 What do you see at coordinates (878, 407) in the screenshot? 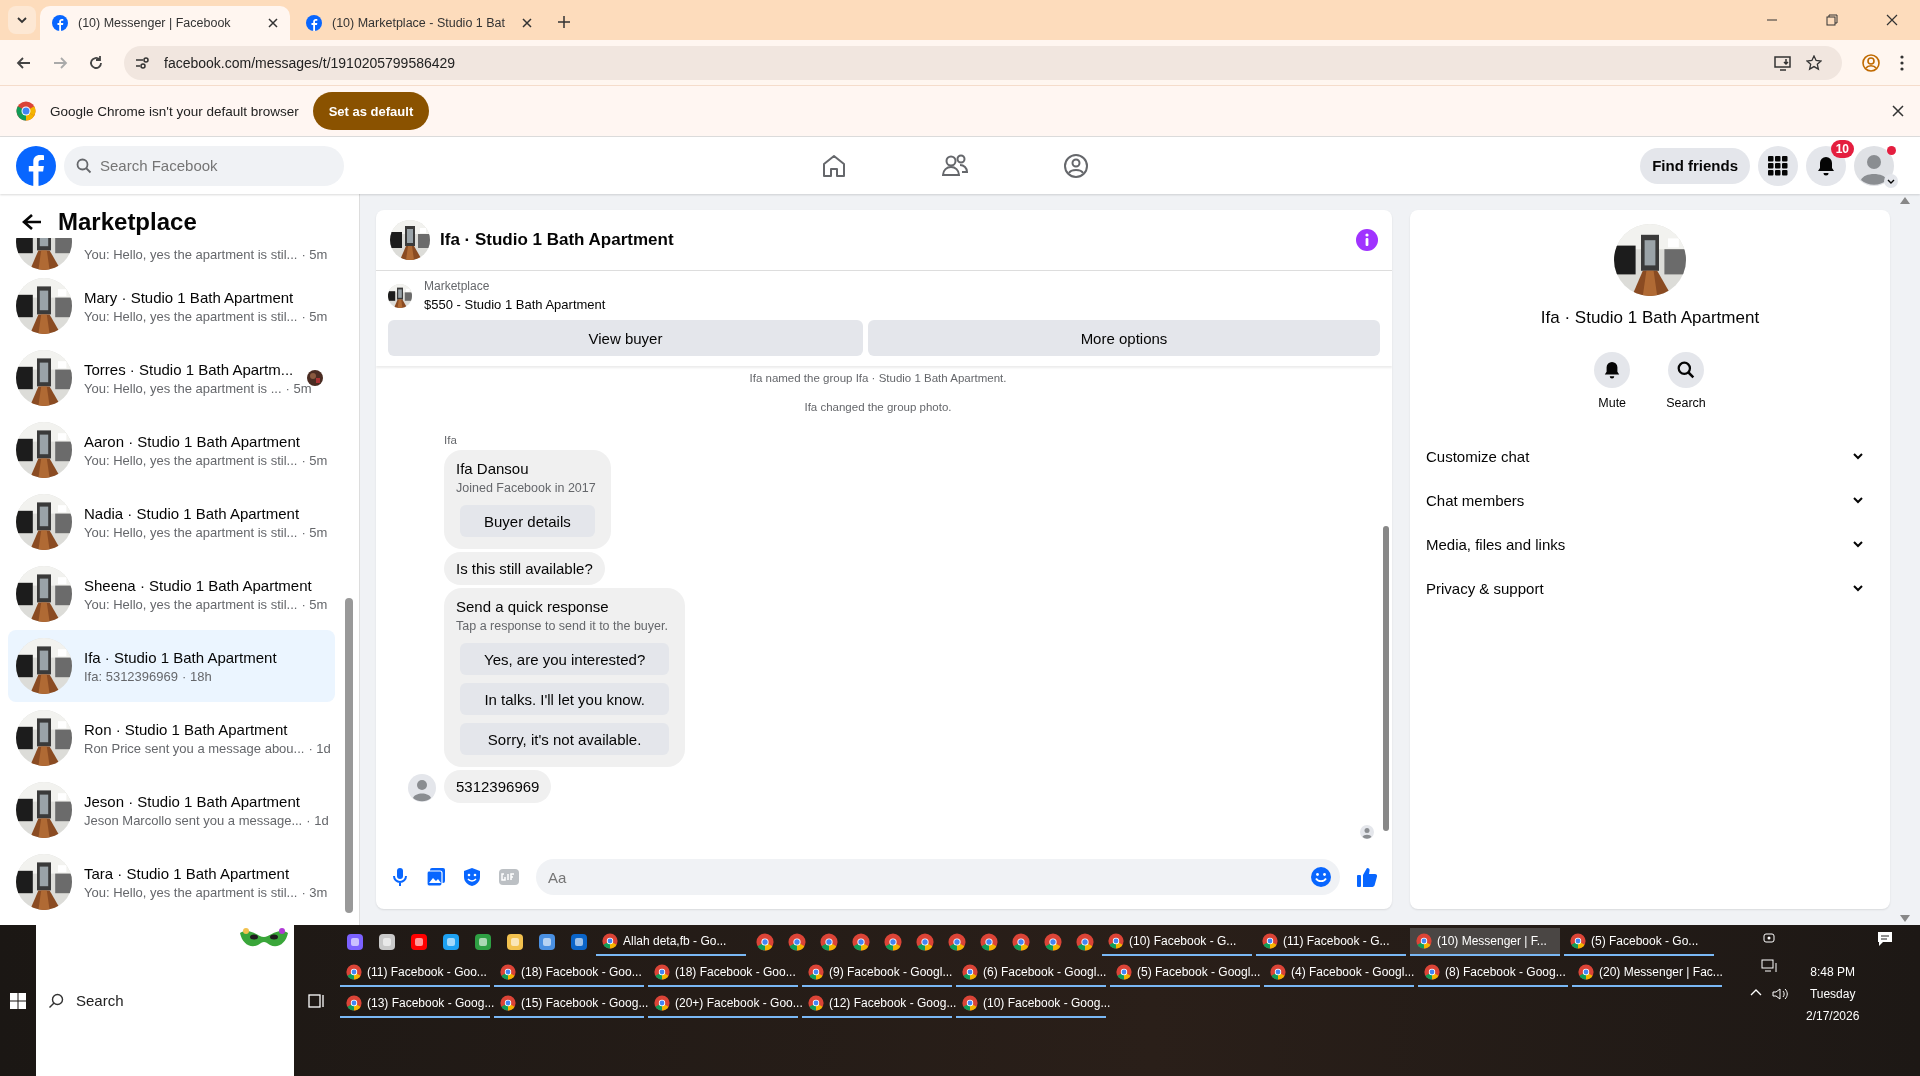
I see `system-notice: Ifa changed the group photo.` at bounding box center [878, 407].